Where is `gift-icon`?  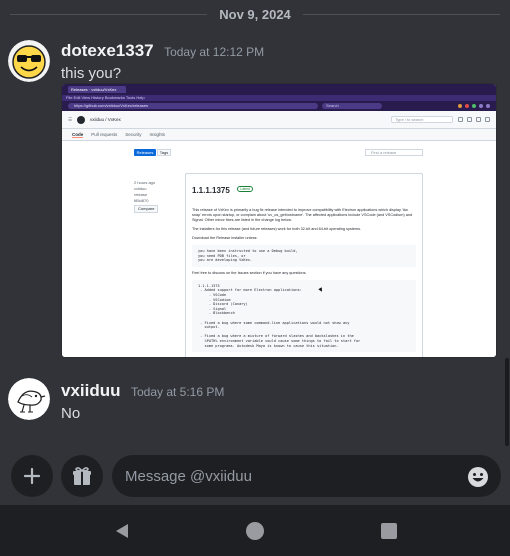 gift-icon is located at coordinates (82, 476).